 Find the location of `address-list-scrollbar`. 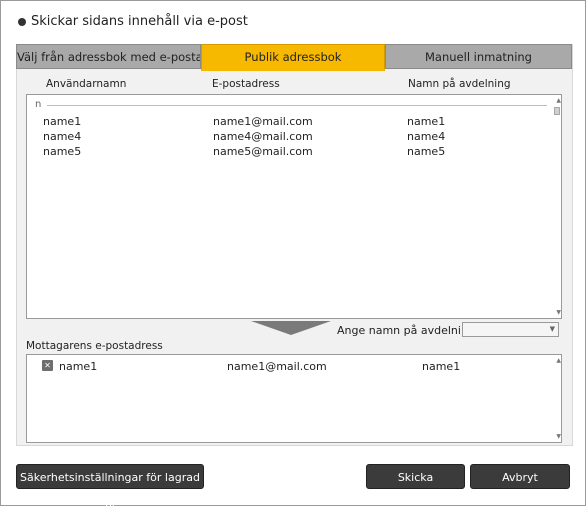

address-list-scrollbar is located at coordinates (557, 210).